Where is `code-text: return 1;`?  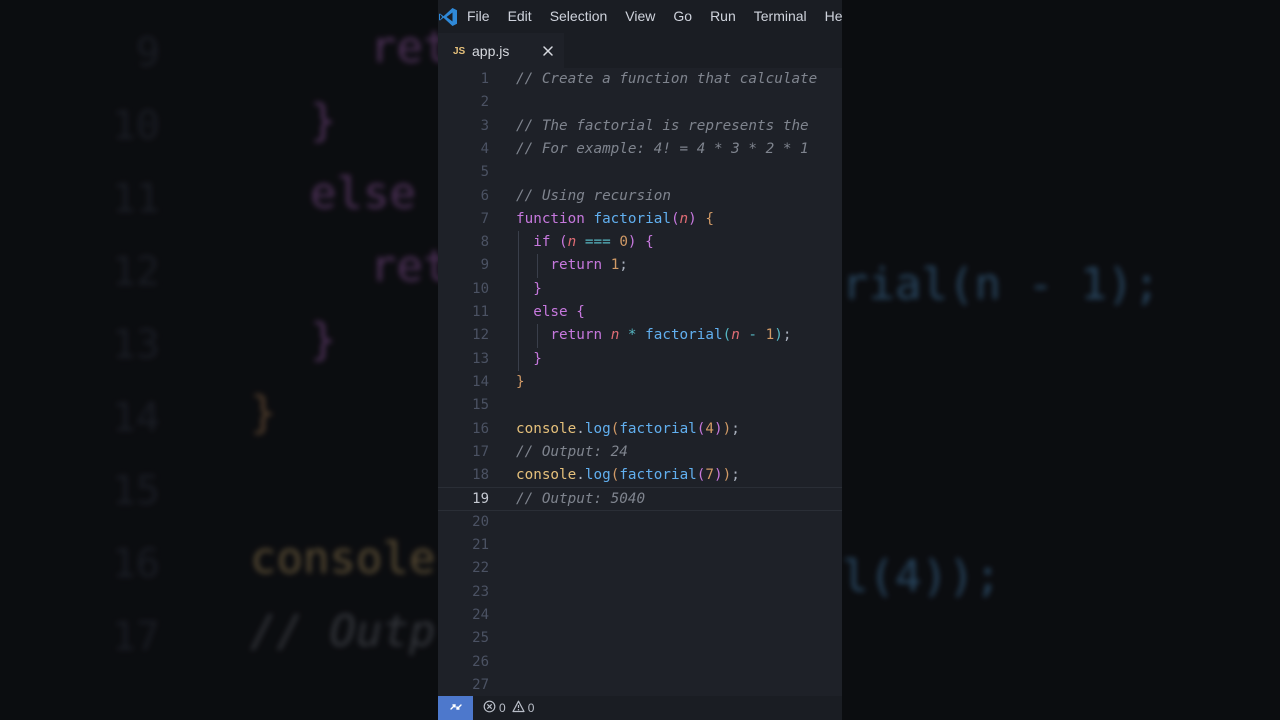 code-text: return 1; is located at coordinates (572, 265).